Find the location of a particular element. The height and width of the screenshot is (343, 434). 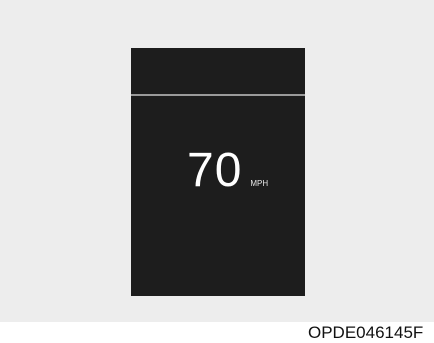

speed-unit: MPH is located at coordinates (259, 183).